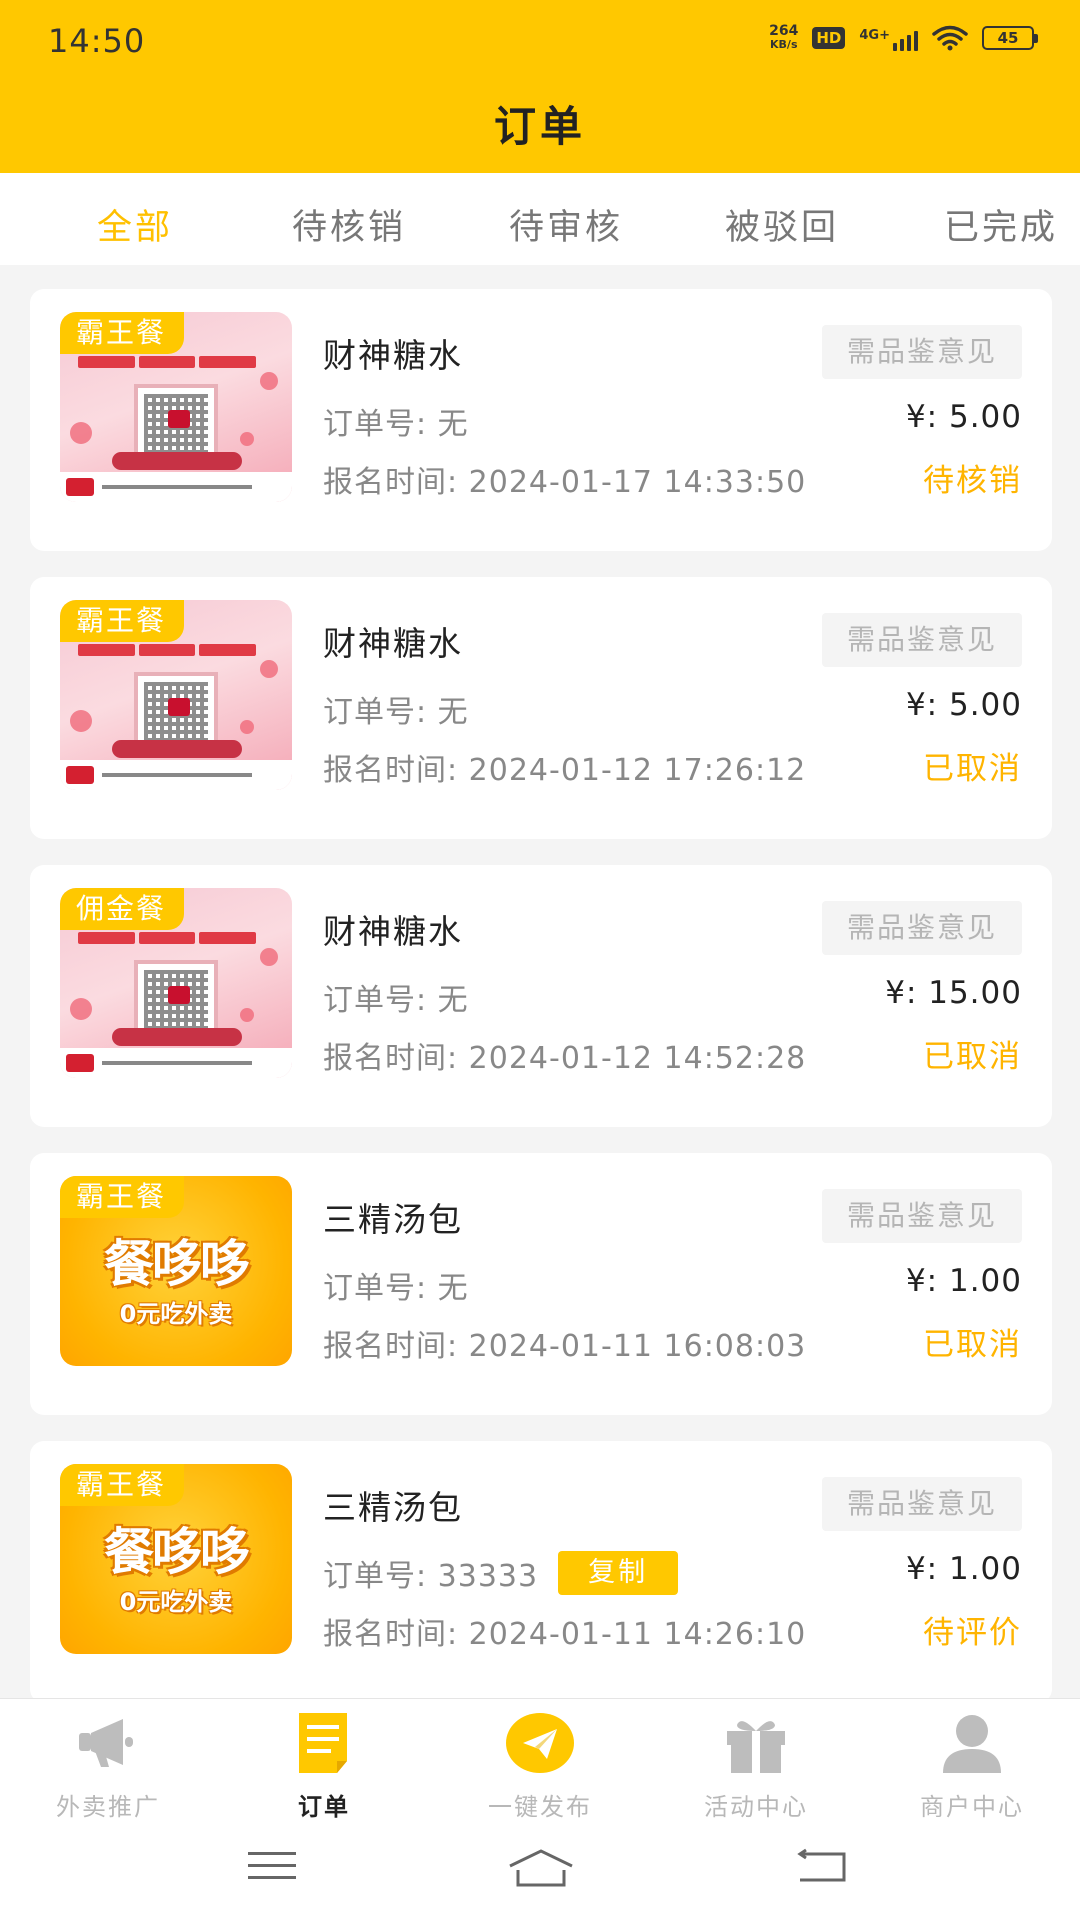 The width and height of the screenshot is (1080, 1920). Describe the element at coordinates (784, 31) in the screenshot. I see `network-speed-value: 264` at that location.